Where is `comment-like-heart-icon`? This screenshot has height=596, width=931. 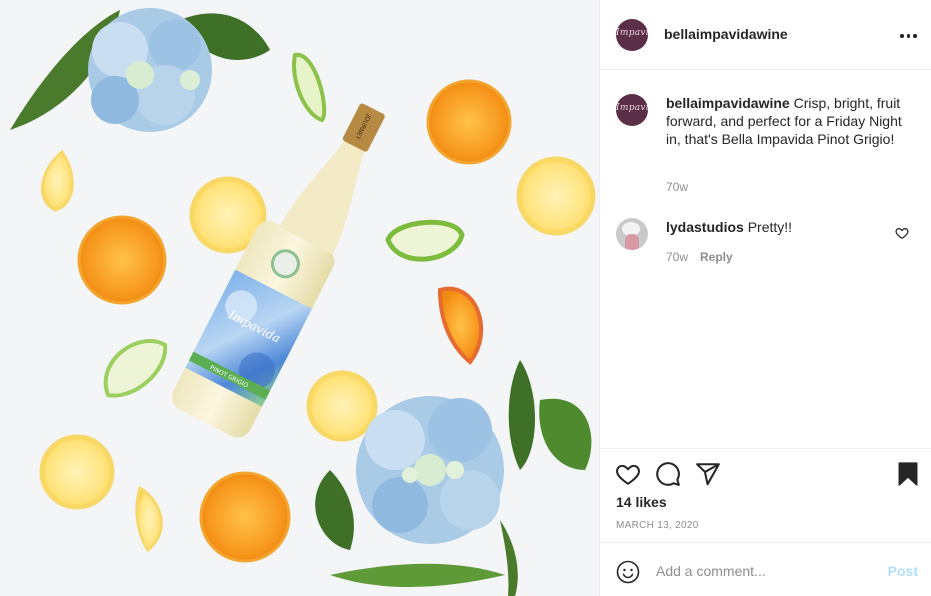 comment-like-heart-icon is located at coordinates (902, 233).